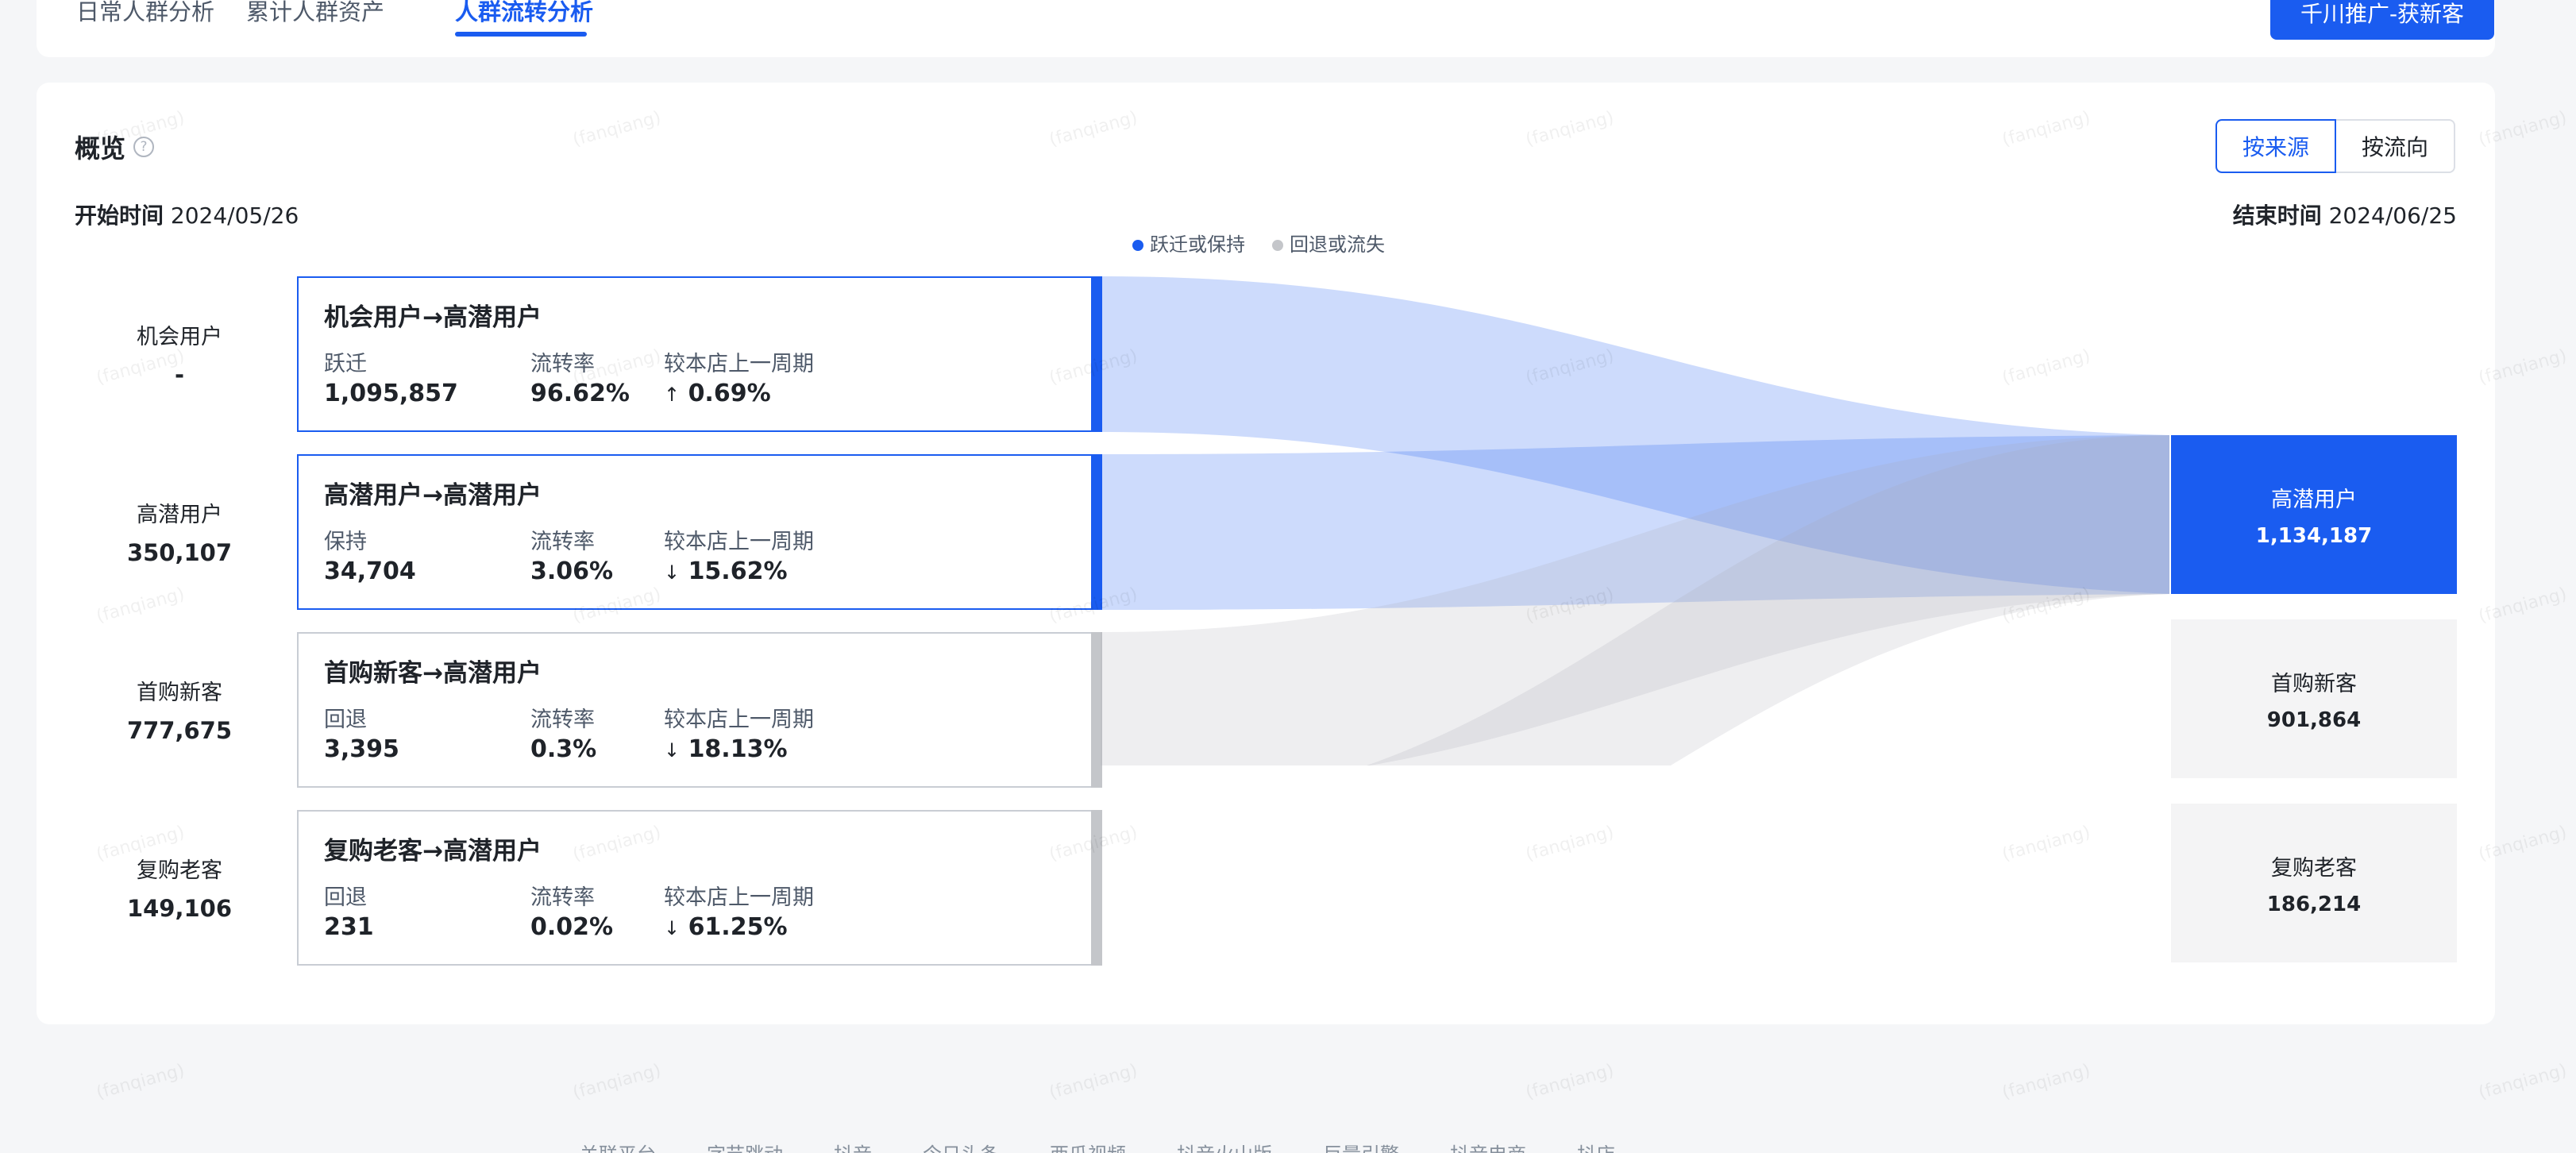 This screenshot has width=2576, height=1153. Describe the element at coordinates (361, 749) in the screenshot. I see `flow-count: 3,395` at that location.